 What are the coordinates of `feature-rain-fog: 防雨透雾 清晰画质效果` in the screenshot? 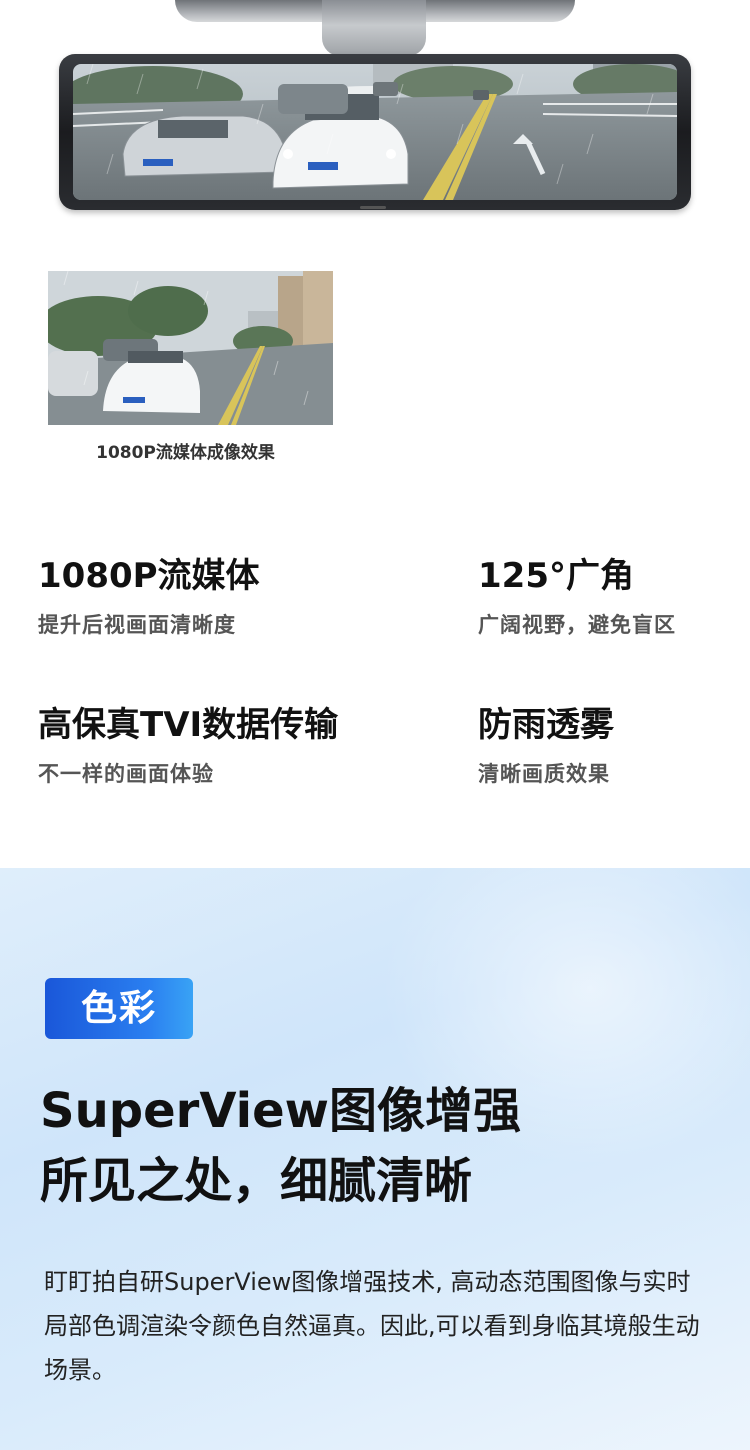 It's located at (546, 742).